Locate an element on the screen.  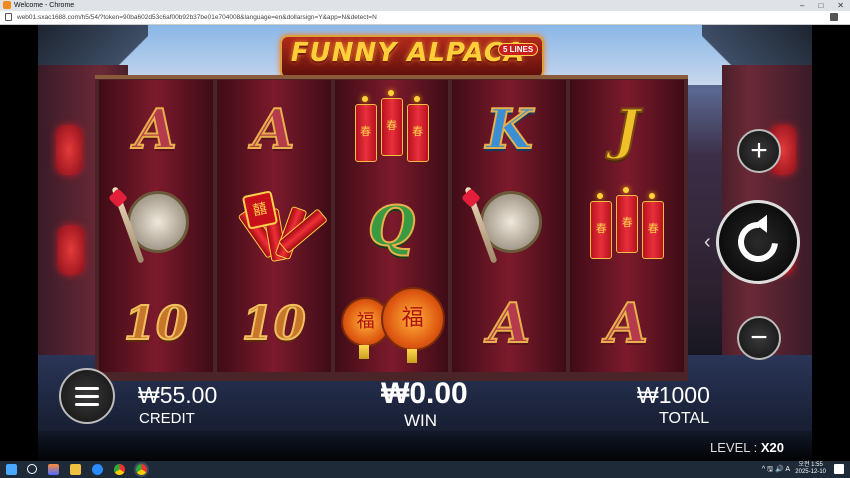
reel-2-row-3: 10 is located at coordinates (274, 323).